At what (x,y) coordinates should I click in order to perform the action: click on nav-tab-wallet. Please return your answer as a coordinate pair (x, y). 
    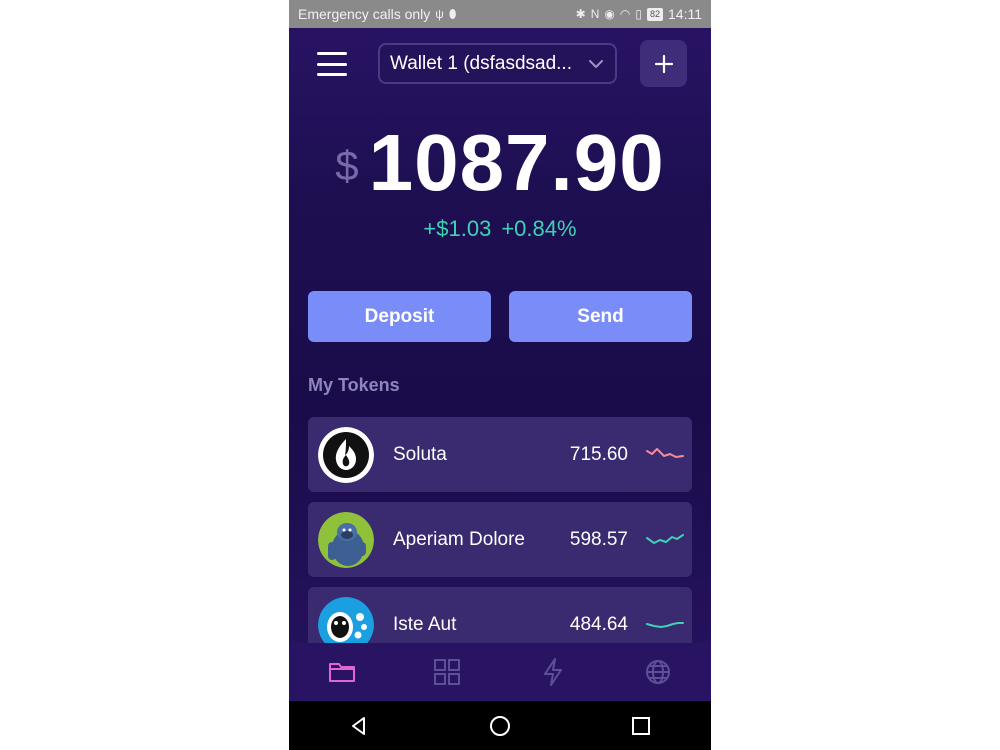
    Looking at the image, I should click on (341, 672).